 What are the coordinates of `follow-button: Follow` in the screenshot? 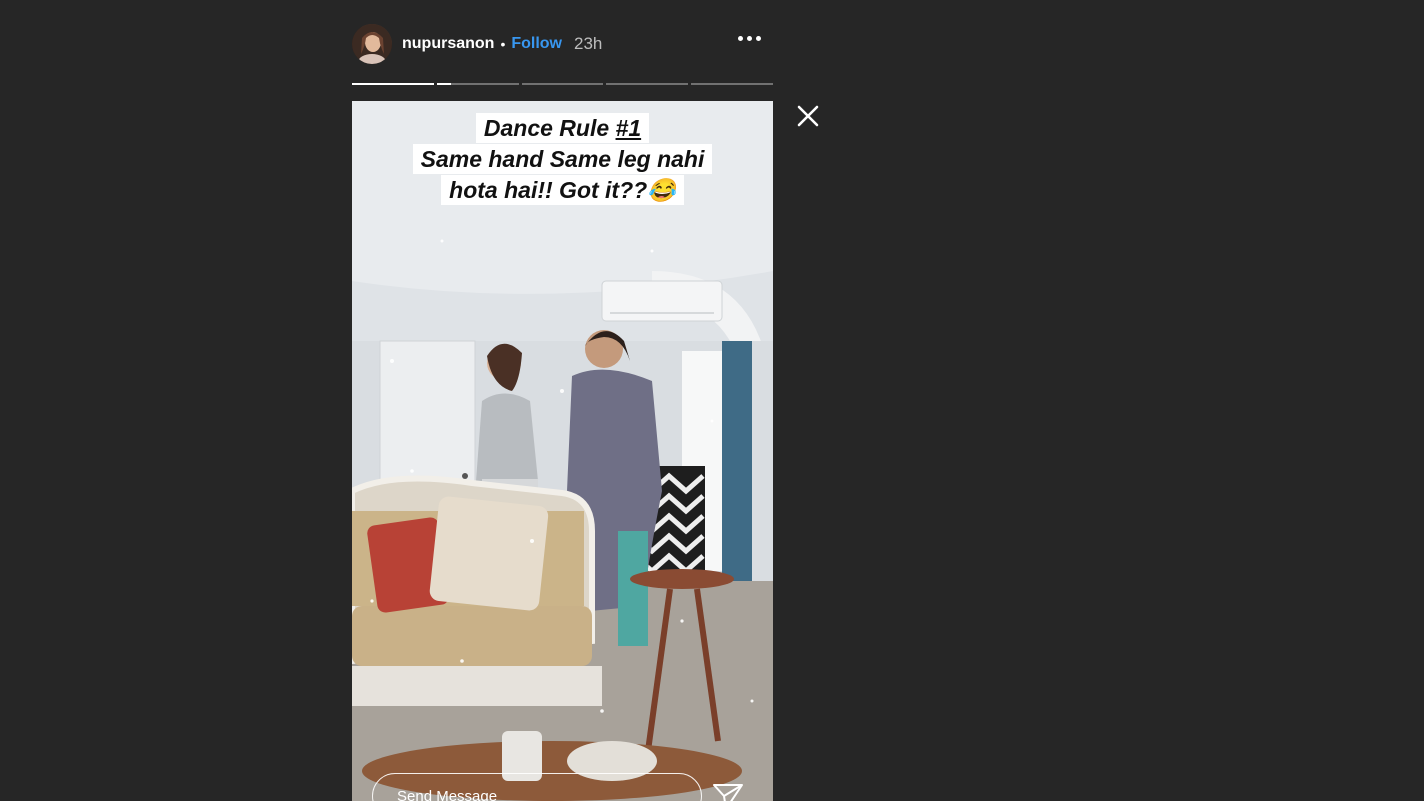 It's located at (536, 44).